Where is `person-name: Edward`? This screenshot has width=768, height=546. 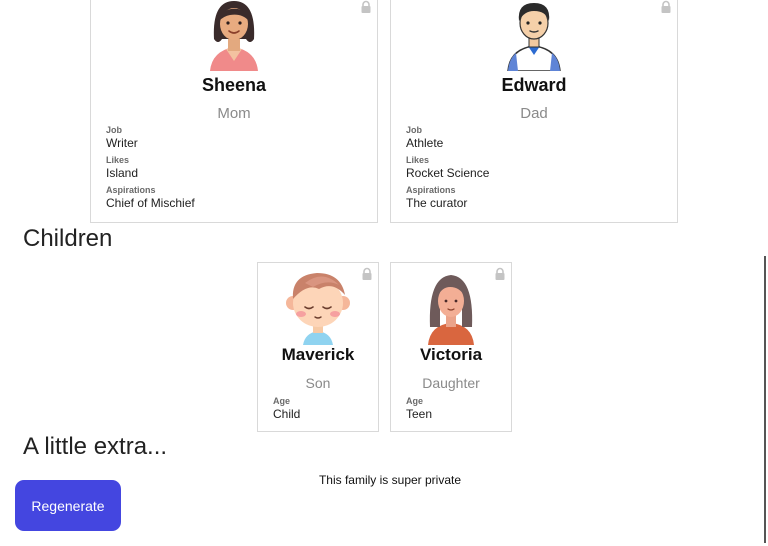
person-name: Edward is located at coordinates (534, 85).